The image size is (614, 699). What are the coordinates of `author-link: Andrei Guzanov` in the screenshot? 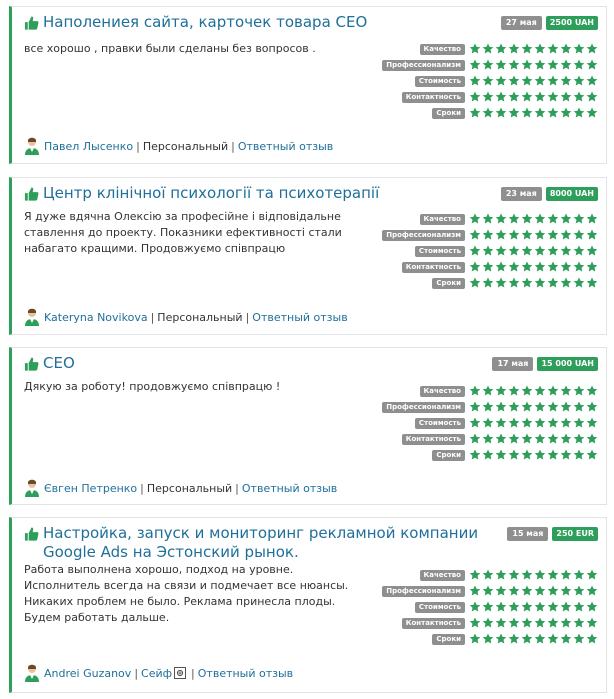 It's located at (87, 673).